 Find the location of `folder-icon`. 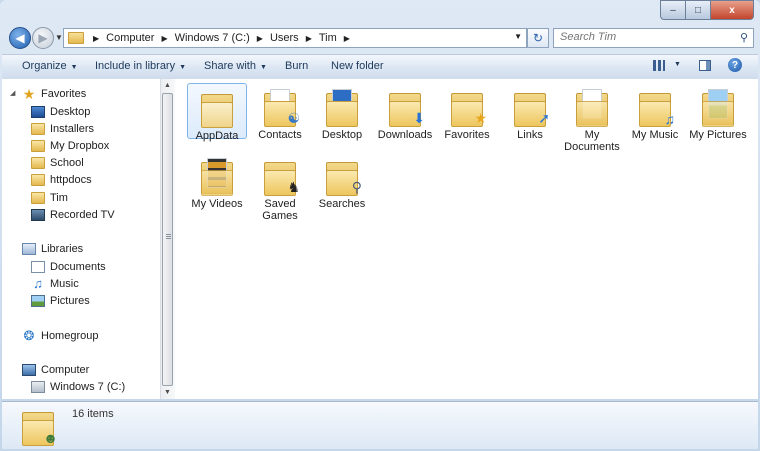

folder-icon is located at coordinates (76, 38).